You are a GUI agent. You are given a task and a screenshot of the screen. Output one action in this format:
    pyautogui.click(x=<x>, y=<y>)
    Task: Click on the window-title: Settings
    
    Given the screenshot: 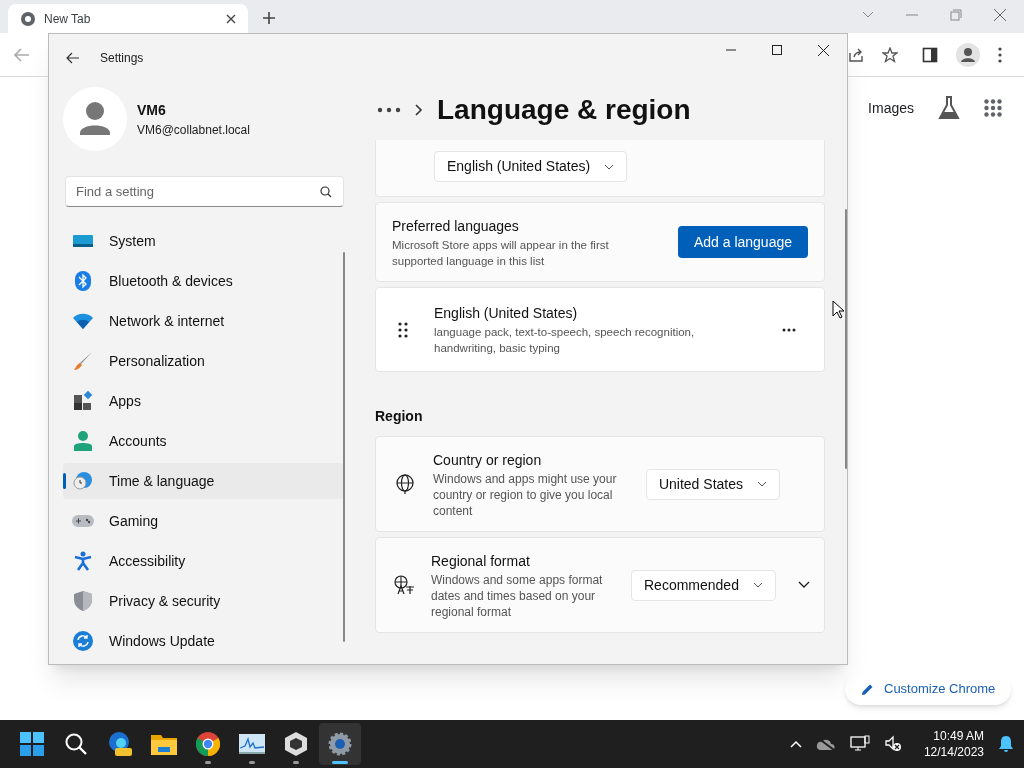 What is the action you would take?
    pyautogui.click(x=122, y=58)
    